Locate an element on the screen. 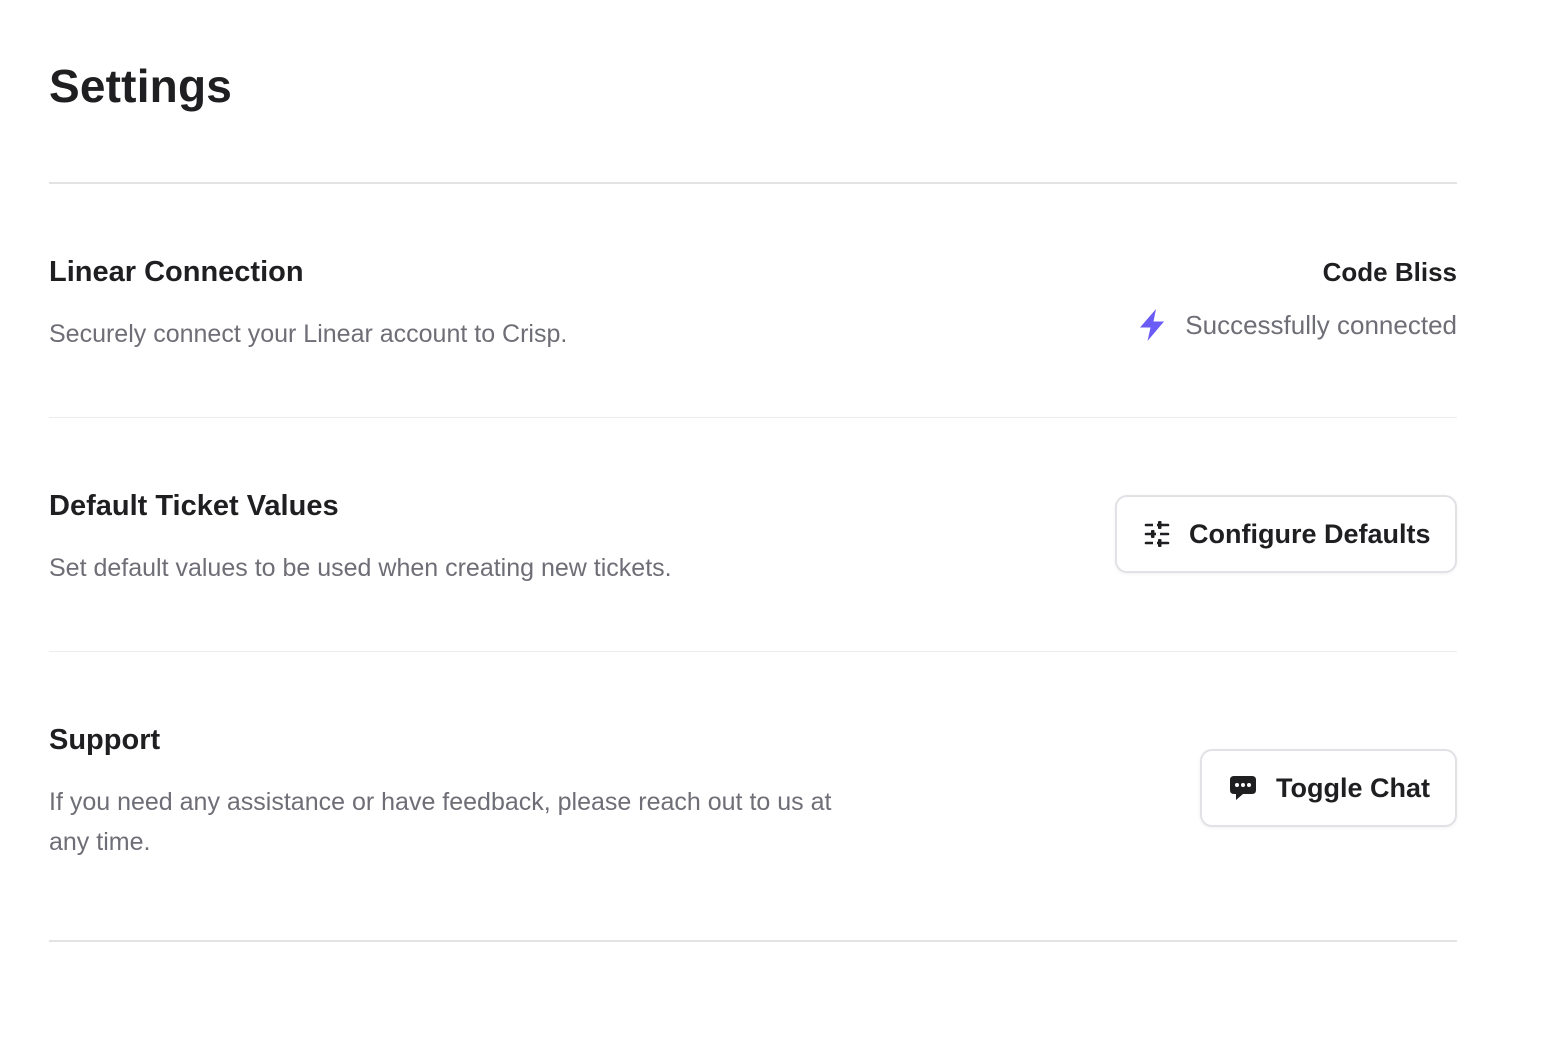 This screenshot has width=1544, height=1037. default-ticket-values-title: Default Ticket Values is located at coordinates (194, 506).